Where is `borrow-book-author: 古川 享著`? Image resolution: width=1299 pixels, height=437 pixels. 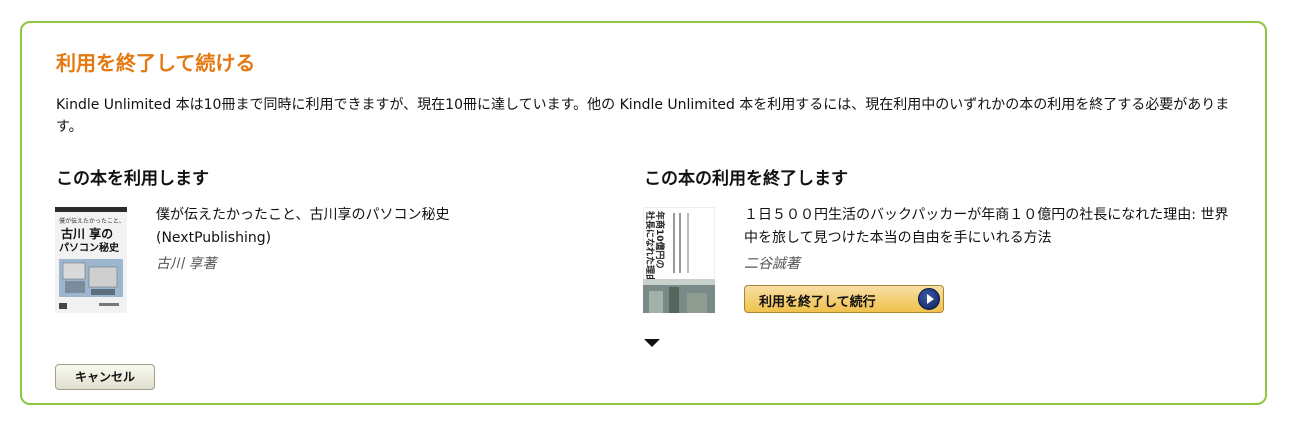 borrow-book-author: 古川 享著 is located at coordinates (186, 264).